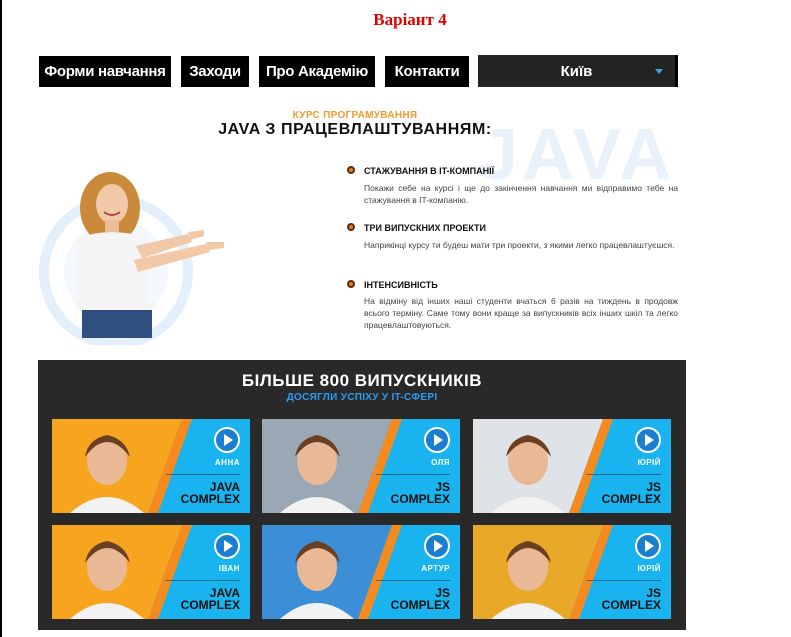 This screenshot has height=637, width=791. I want to click on feature-title-projects: ТРИ ВИПУСКНИХ ПРОЕКТИ, so click(425, 228).